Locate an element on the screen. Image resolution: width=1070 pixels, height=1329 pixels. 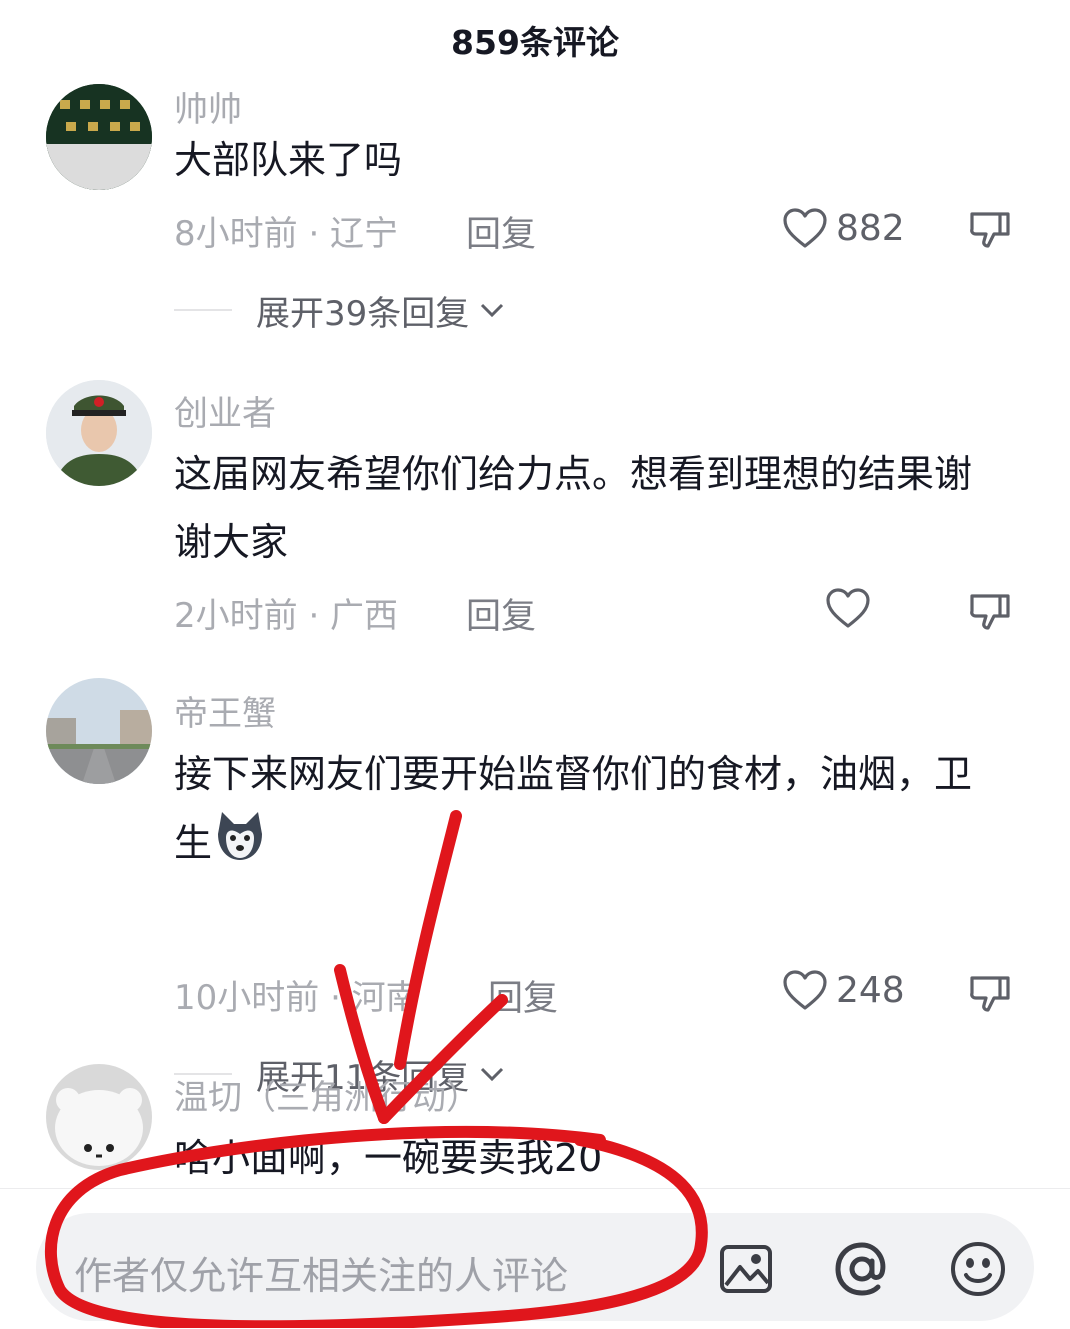
comment-input-bar: 作者仅允许互相关注的人评论 is located at coordinates (535, 1258).